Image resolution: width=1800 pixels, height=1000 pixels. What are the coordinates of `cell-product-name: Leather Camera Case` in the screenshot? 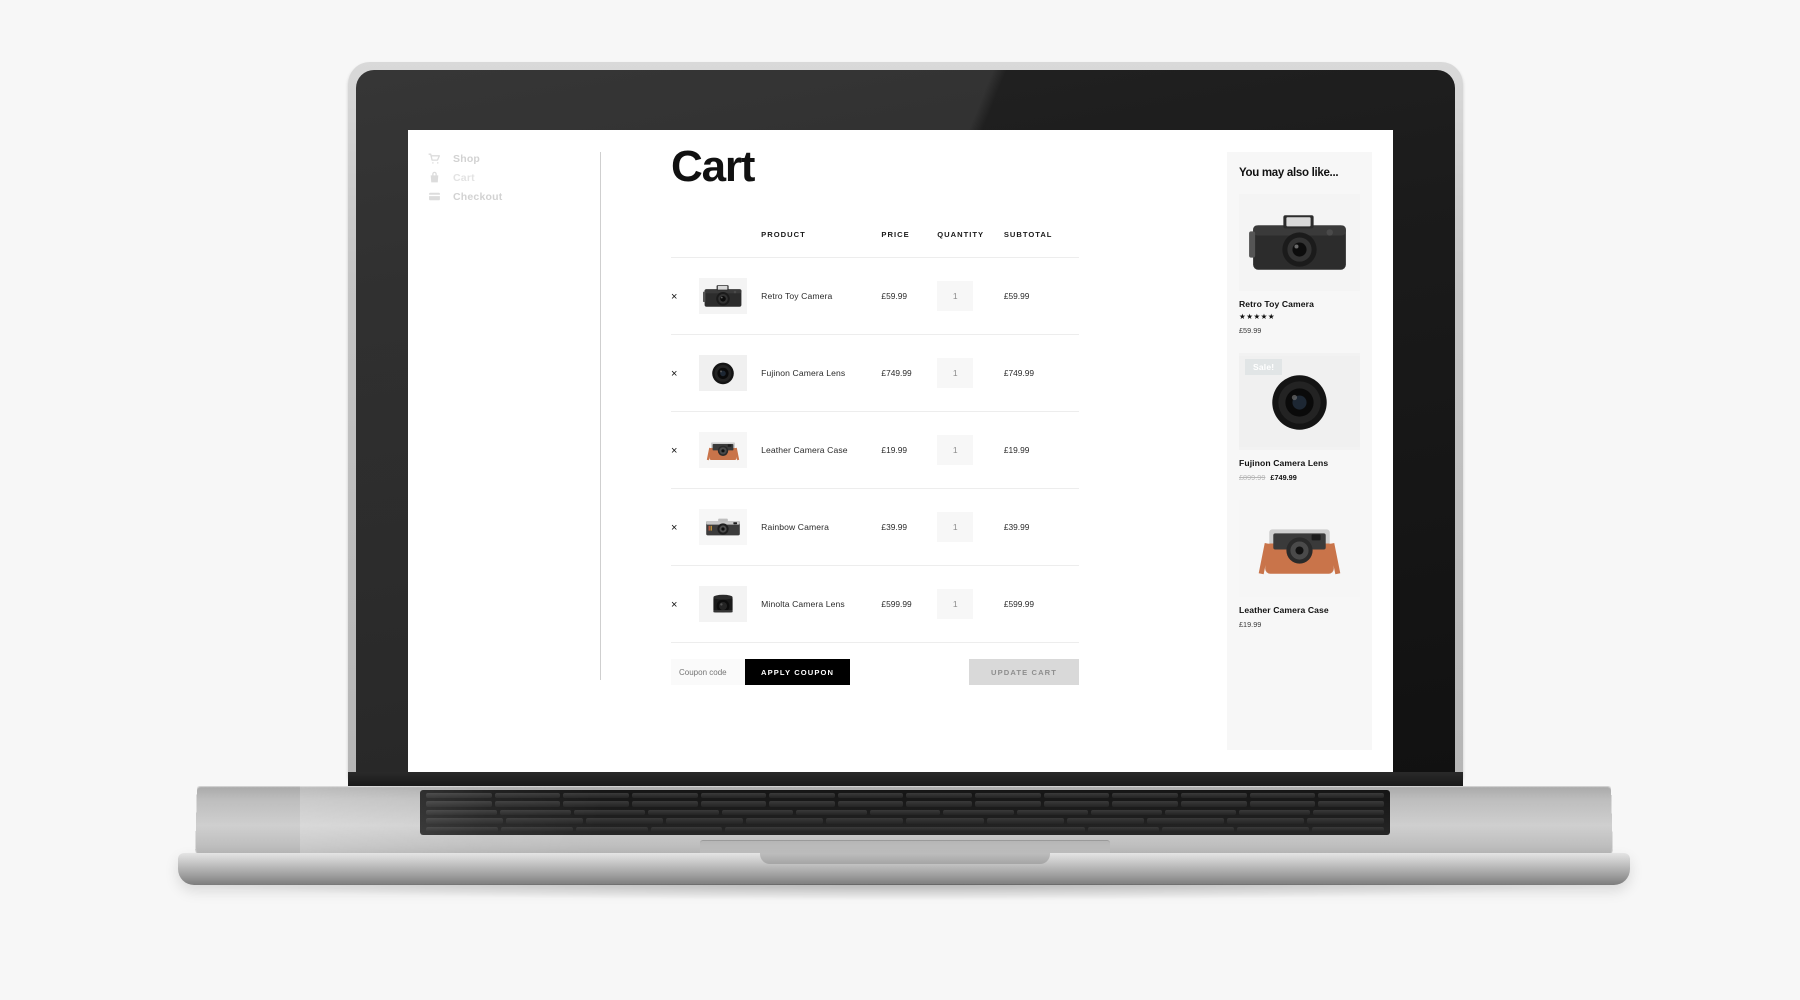 It's located at (821, 450).